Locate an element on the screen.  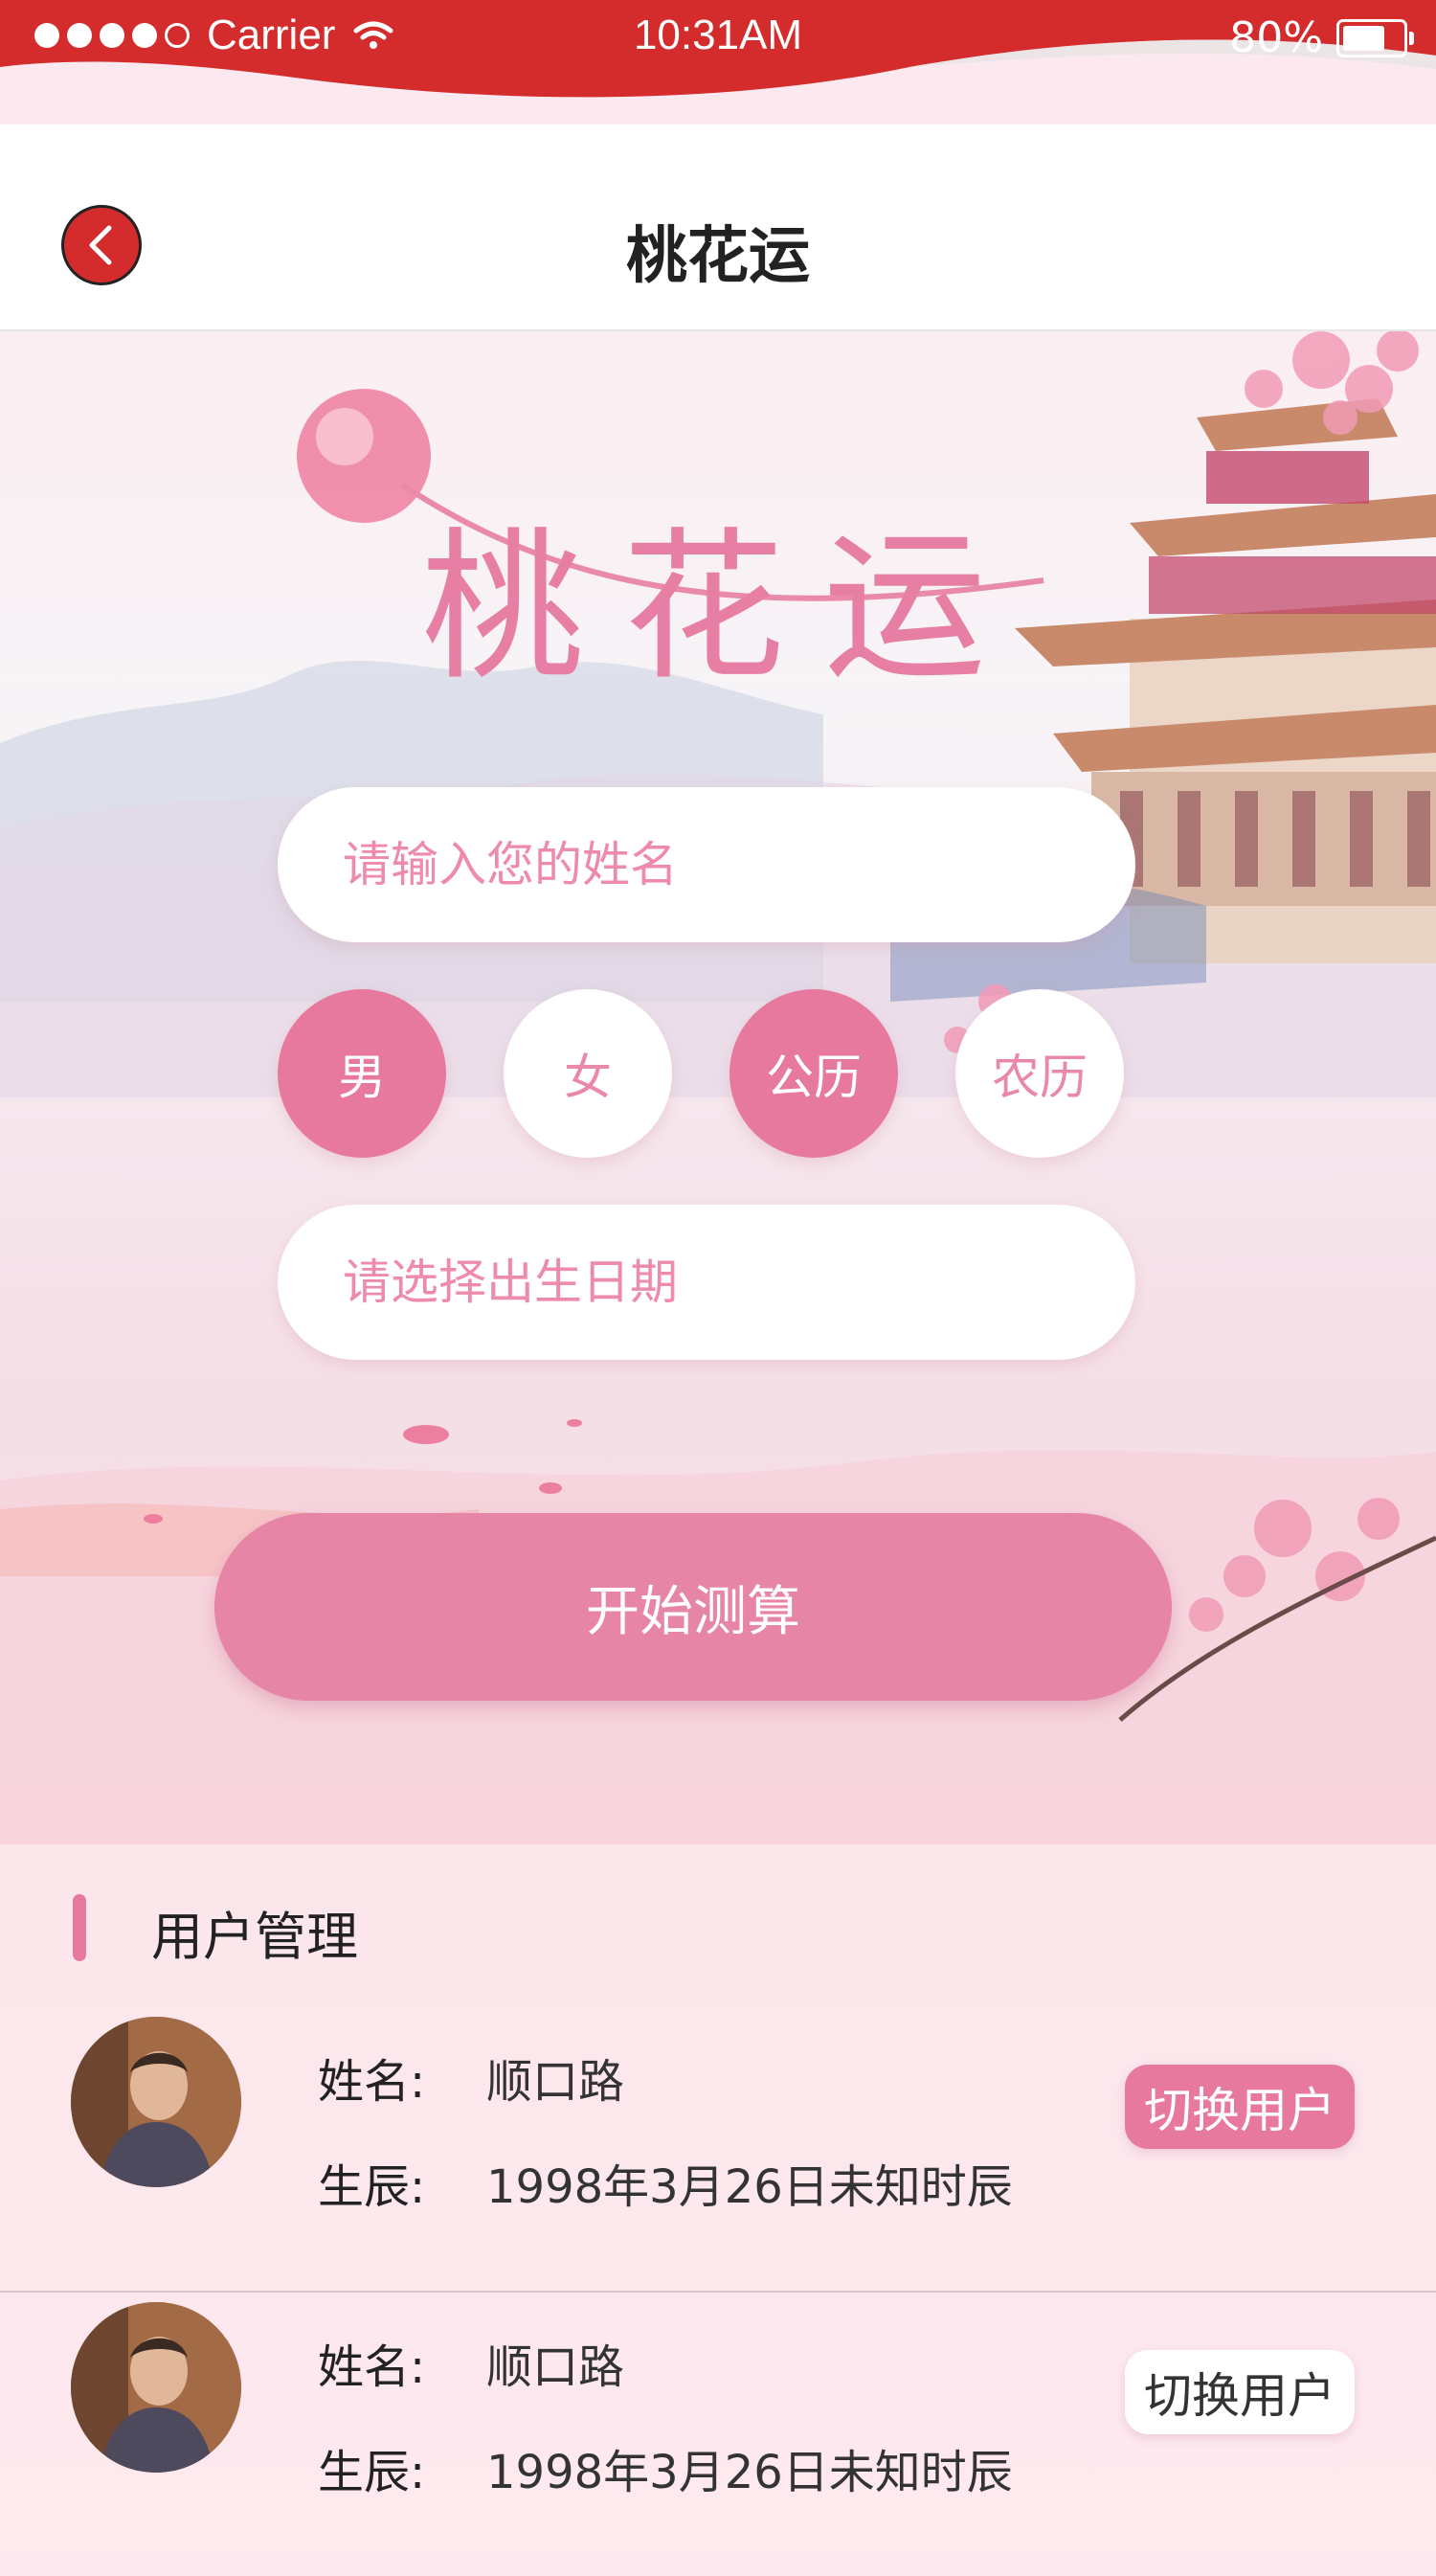
name-input is located at coordinates (706, 864).